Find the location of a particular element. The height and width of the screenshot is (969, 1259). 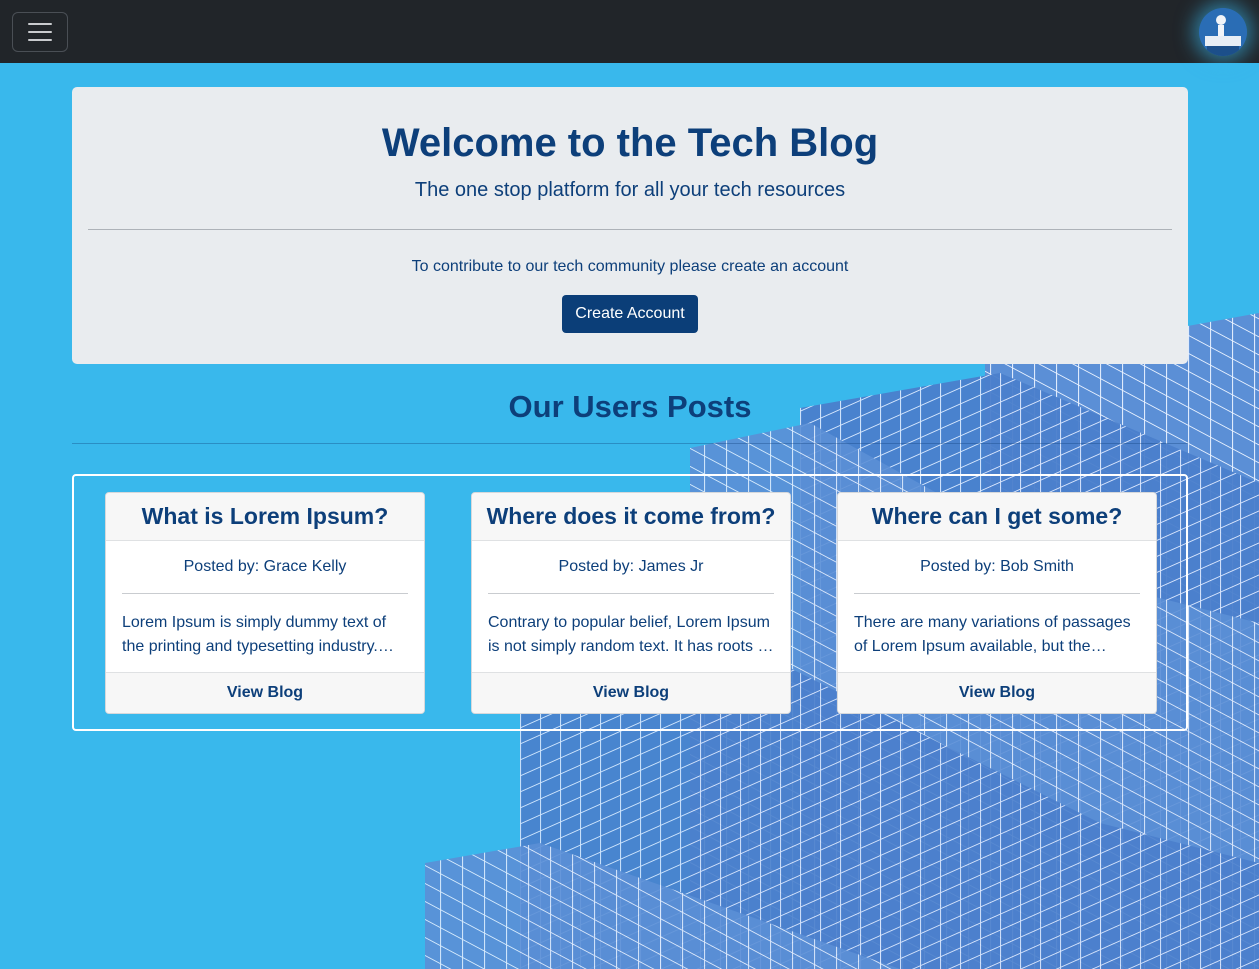

hero-divider is located at coordinates (630, 229).